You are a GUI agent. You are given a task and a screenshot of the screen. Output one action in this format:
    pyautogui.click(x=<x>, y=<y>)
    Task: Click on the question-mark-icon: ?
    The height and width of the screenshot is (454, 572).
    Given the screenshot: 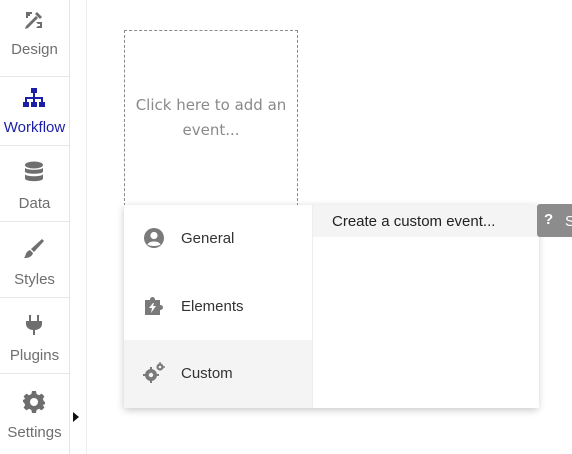 What is the action you would take?
    pyautogui.click(x=549, y=219)
    